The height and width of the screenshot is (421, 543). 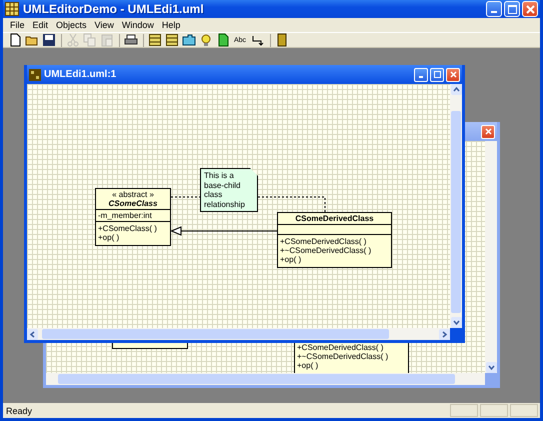 I want to click on window-title: UMLEdi1.uml:1, so click(x=81, y=74).